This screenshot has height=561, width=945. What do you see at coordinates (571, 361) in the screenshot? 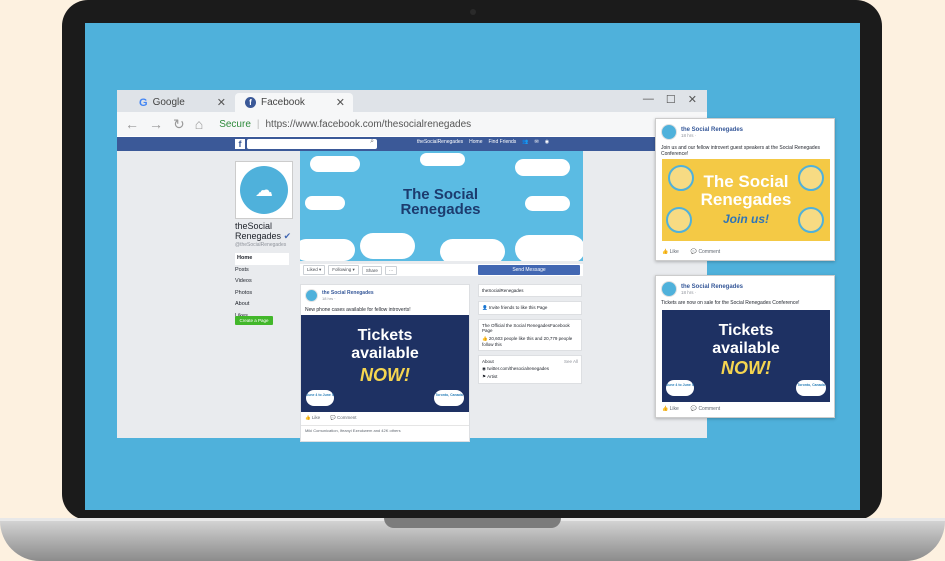
I see `see-all-link: See All` at bounding box center [571, 361].